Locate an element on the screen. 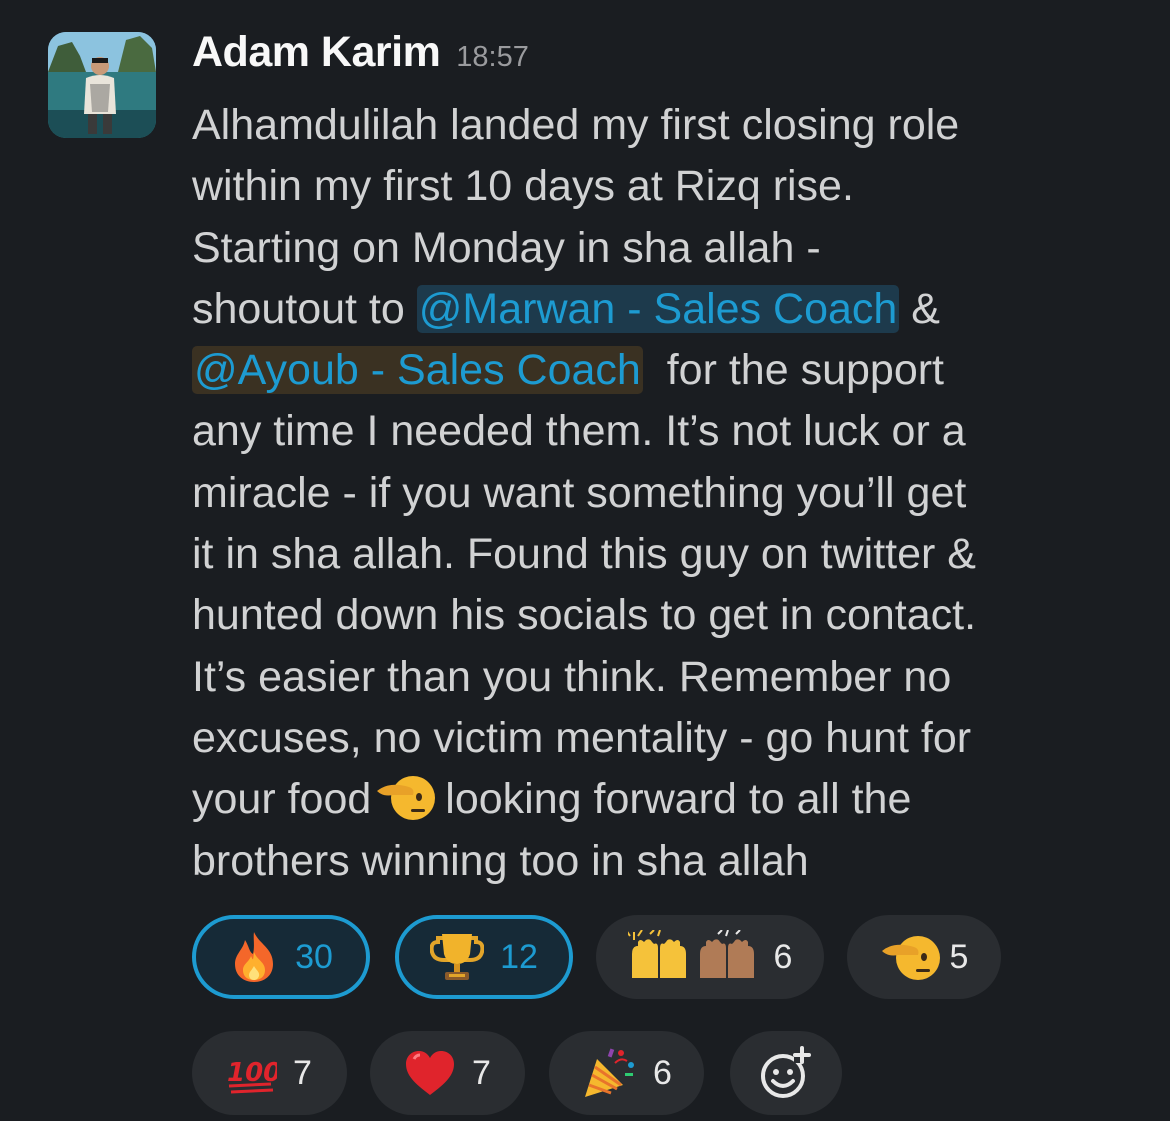 The width and height of the screenshot is (1170, 1121). add-reaction-button is located at coordinates (786, 1073).